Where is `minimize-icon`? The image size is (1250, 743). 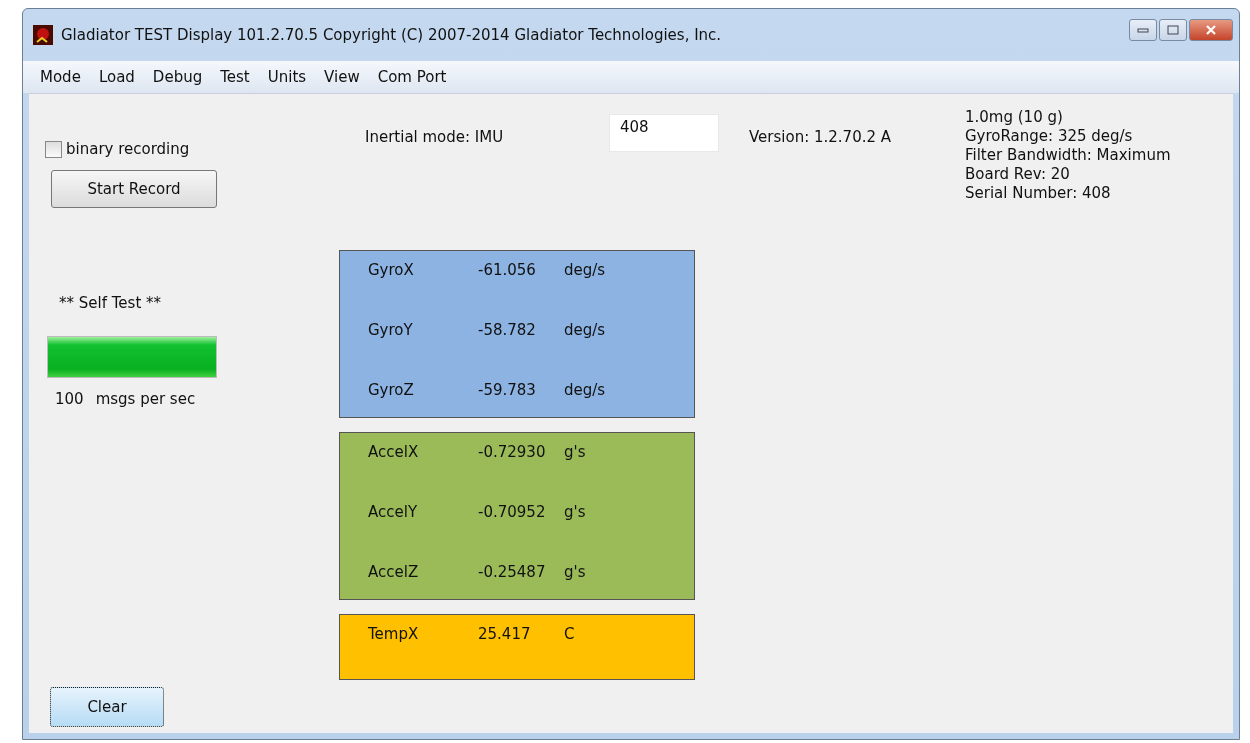 minimize-icon is located at coordinates (1143, 30).